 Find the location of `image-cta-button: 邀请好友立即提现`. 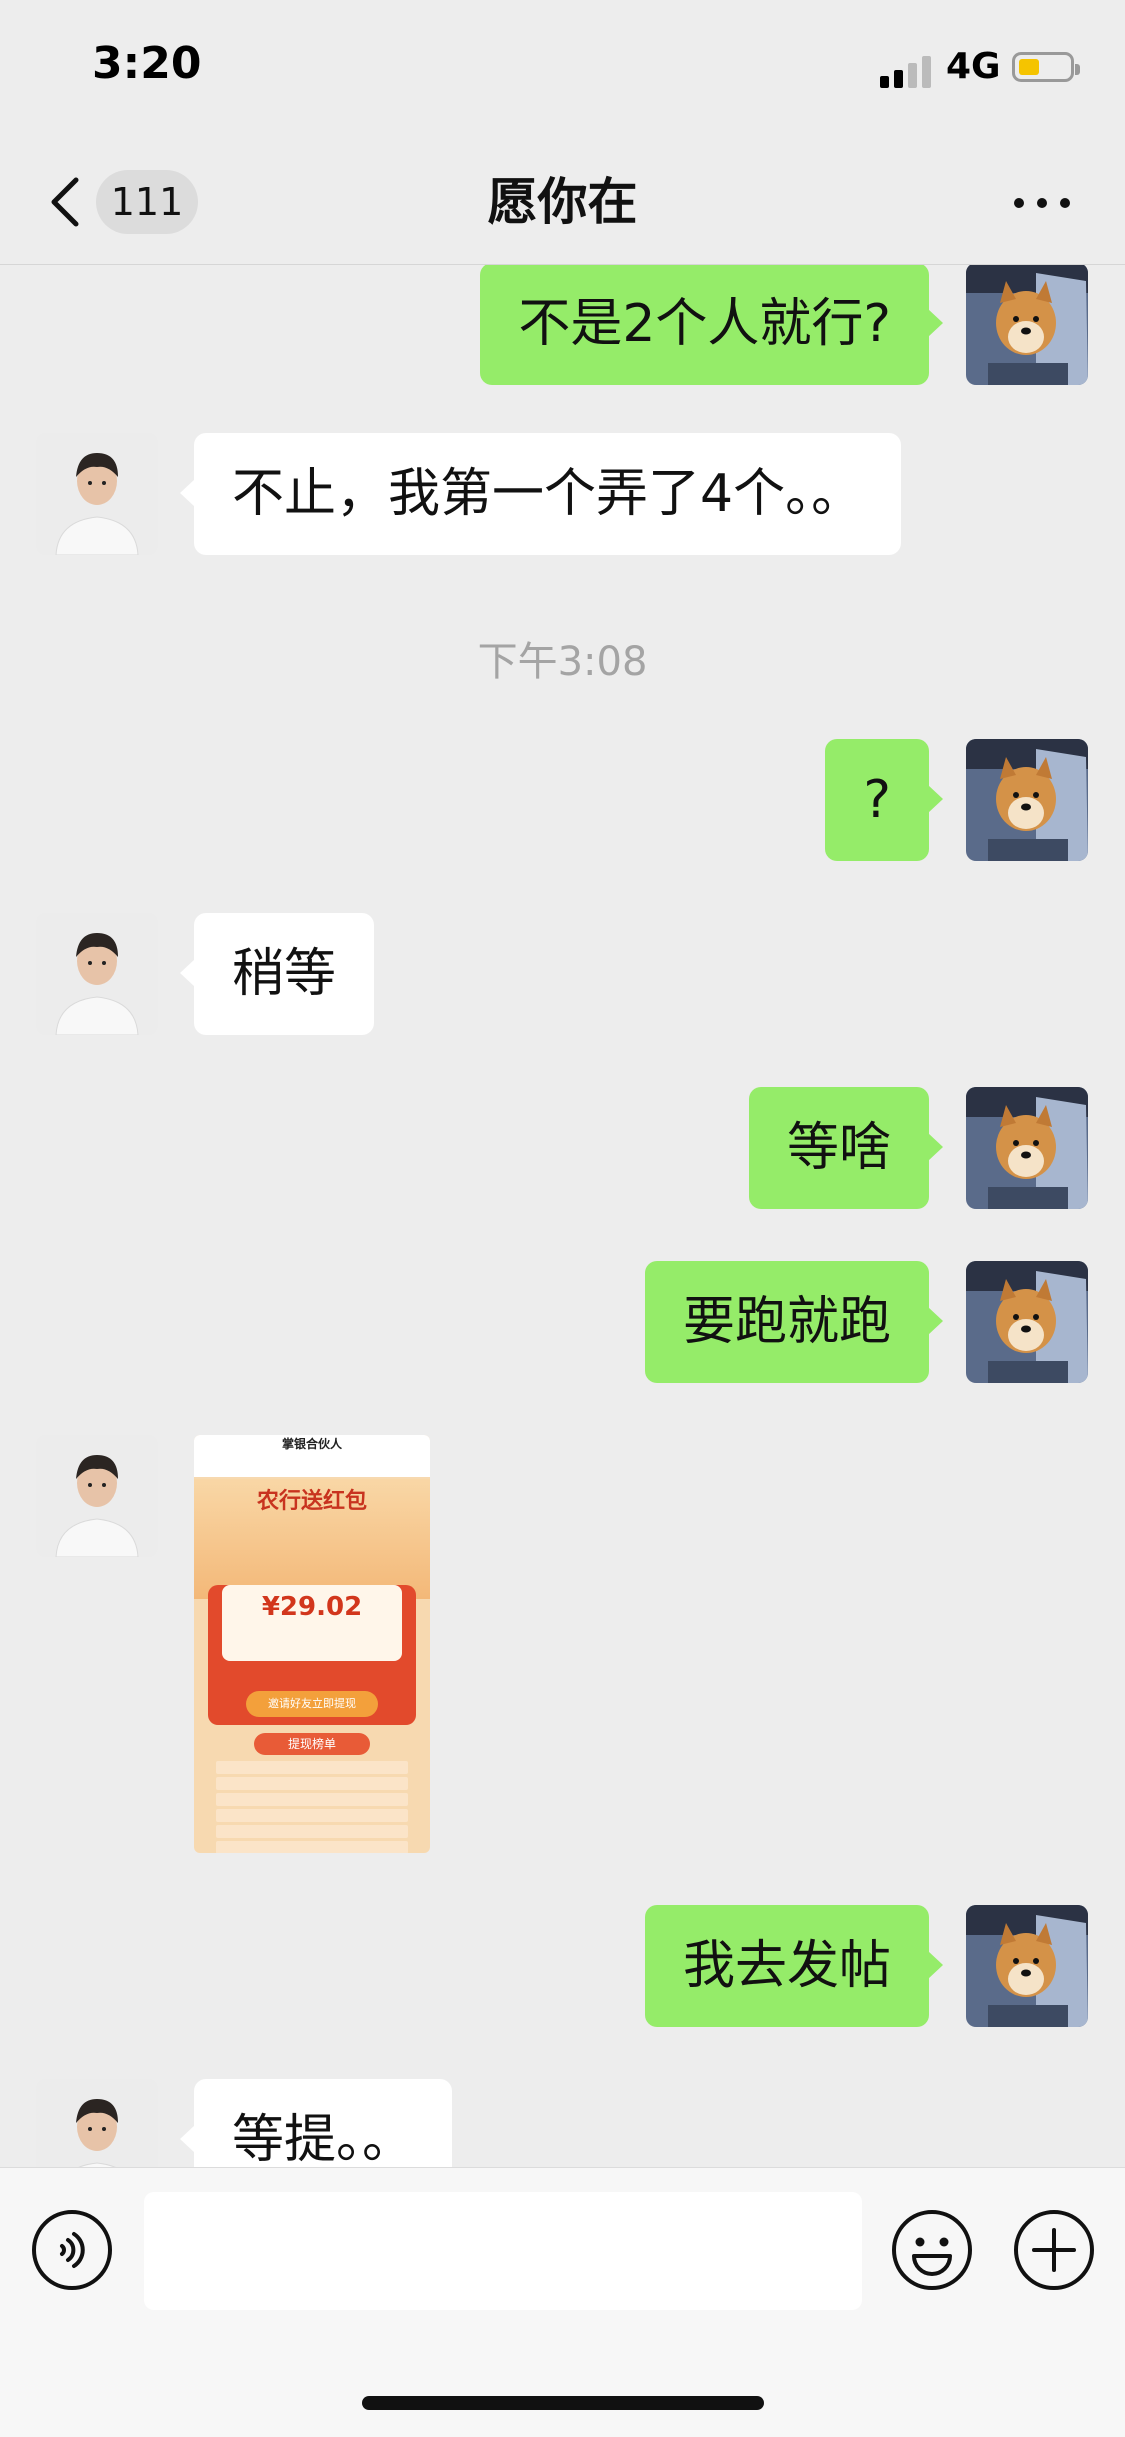

image-cta-button: 邀请好友立即提现 is located at coordinates (312, 1704).